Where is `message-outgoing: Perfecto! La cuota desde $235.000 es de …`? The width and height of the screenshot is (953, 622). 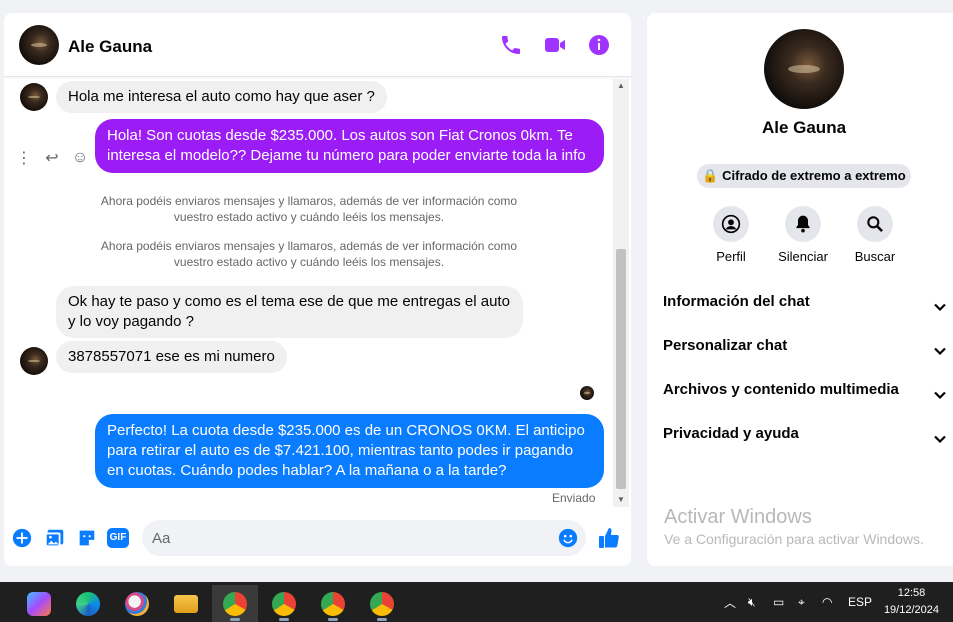
message-outgoing: Perfecto! La cuota desde $235.000 es de … is located at coordinates (349, 451).